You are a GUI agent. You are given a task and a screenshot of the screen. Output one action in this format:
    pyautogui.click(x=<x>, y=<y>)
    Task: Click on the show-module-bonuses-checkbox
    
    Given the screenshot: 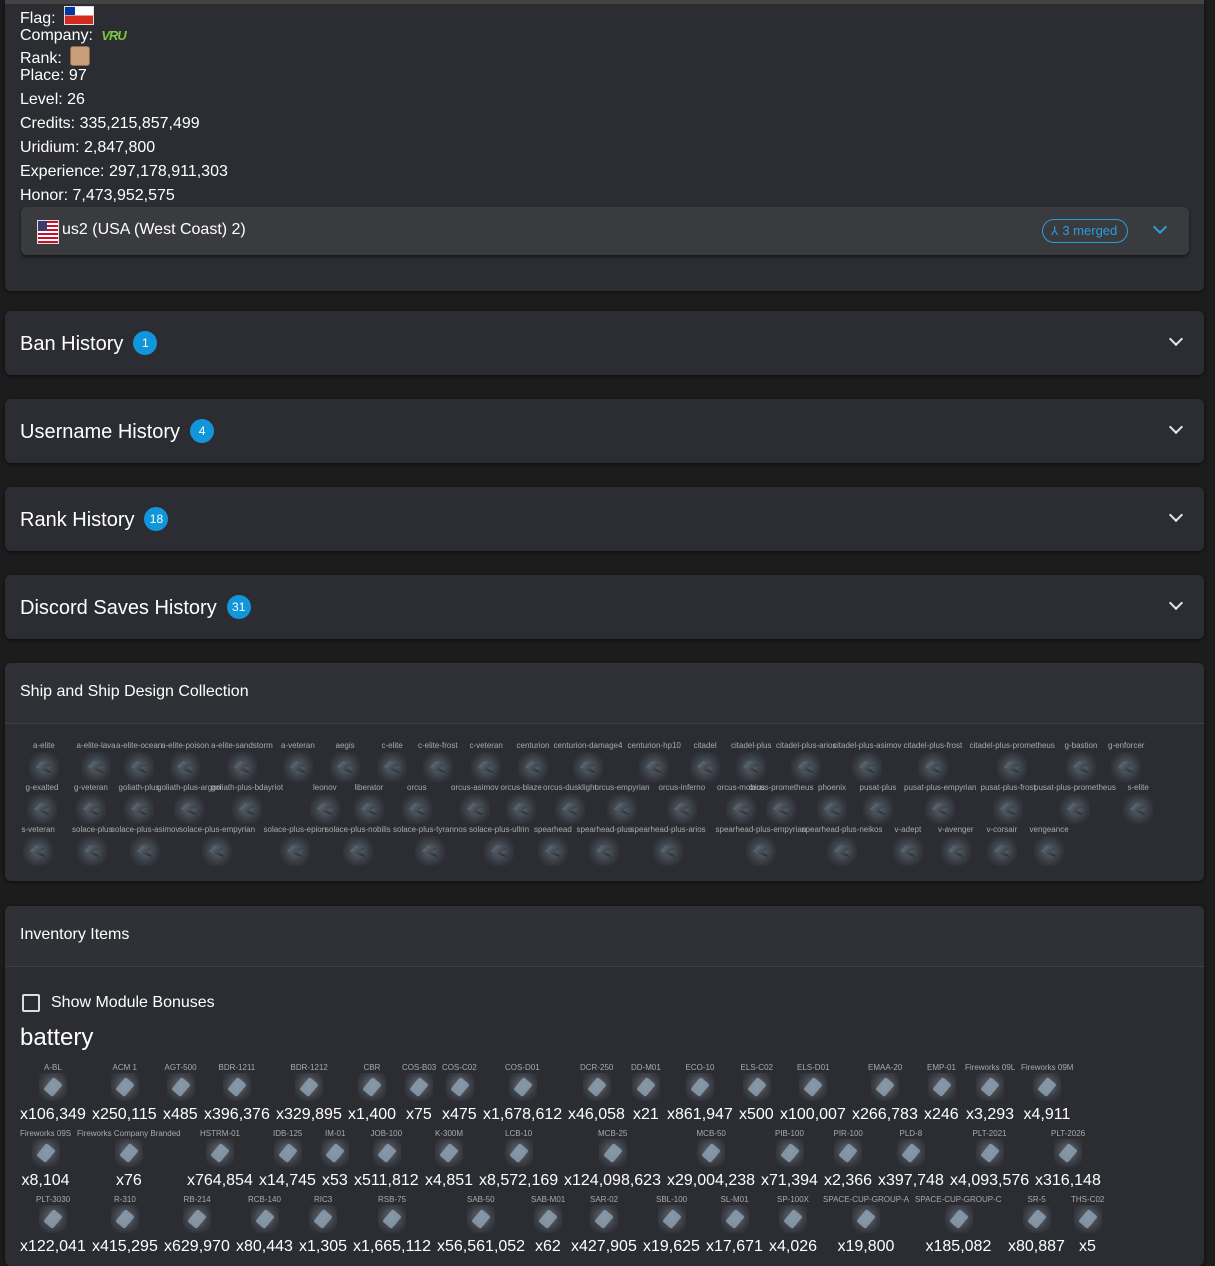 What is the action you would take?
    pyautogui.click(x=31, y=1003)
    